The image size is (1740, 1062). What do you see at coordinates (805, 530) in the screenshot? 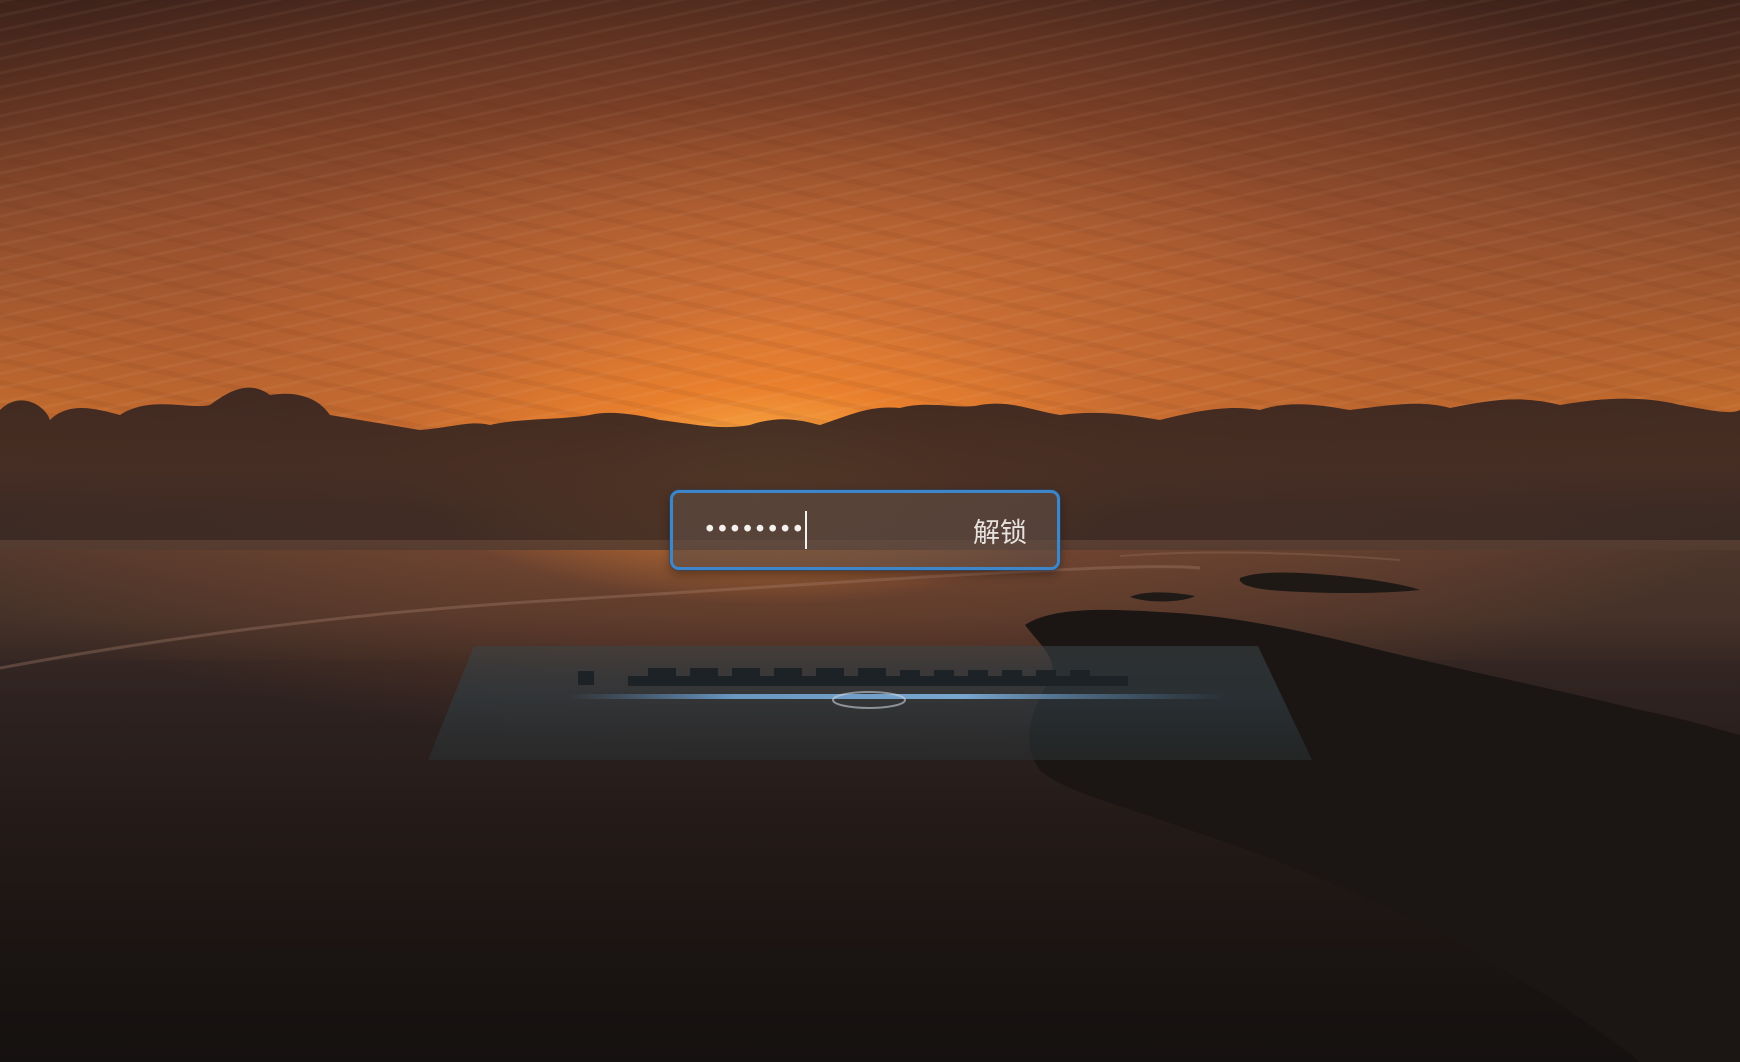
I see `text-caret` at bounding box center [805, 530].